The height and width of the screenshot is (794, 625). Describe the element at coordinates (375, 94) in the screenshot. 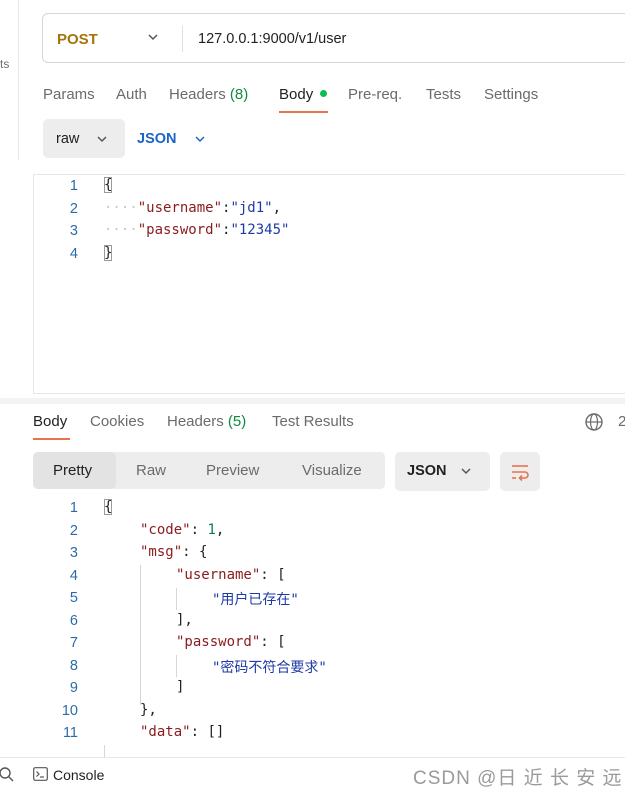

I see `tab-prereq: Pre-req.` at that location.